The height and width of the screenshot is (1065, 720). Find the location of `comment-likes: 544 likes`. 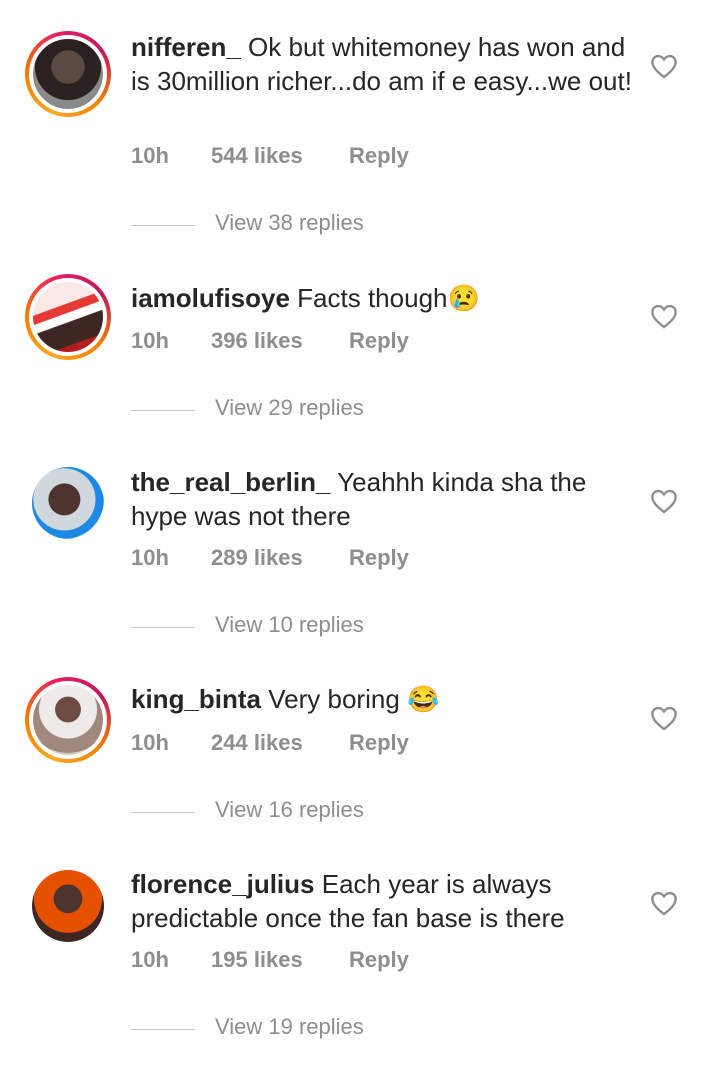

comment-likes: 544 likes is located at coordinates (257, 156).